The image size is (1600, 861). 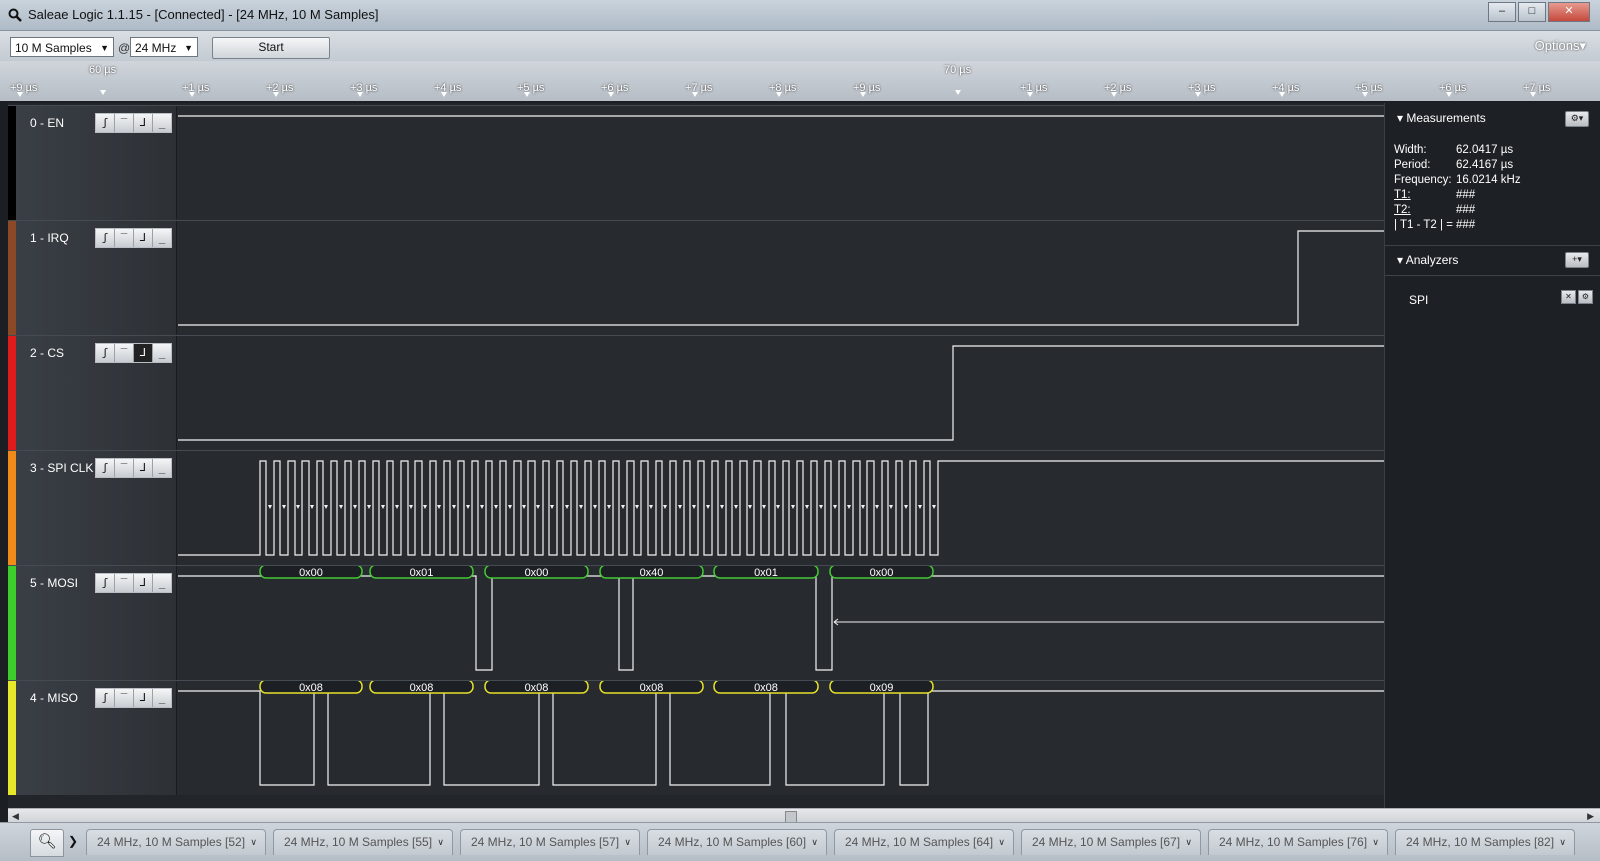 What do you see at coordinates (781, 393) in the screenshot?
I see `waveform-path` at bounding box center [781, 393].